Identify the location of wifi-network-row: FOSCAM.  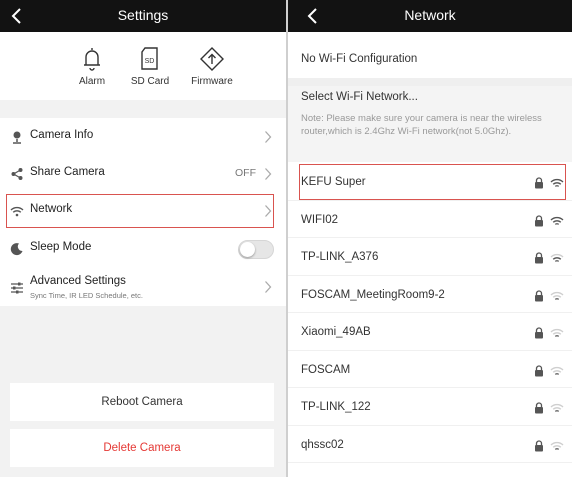
(430, 369).